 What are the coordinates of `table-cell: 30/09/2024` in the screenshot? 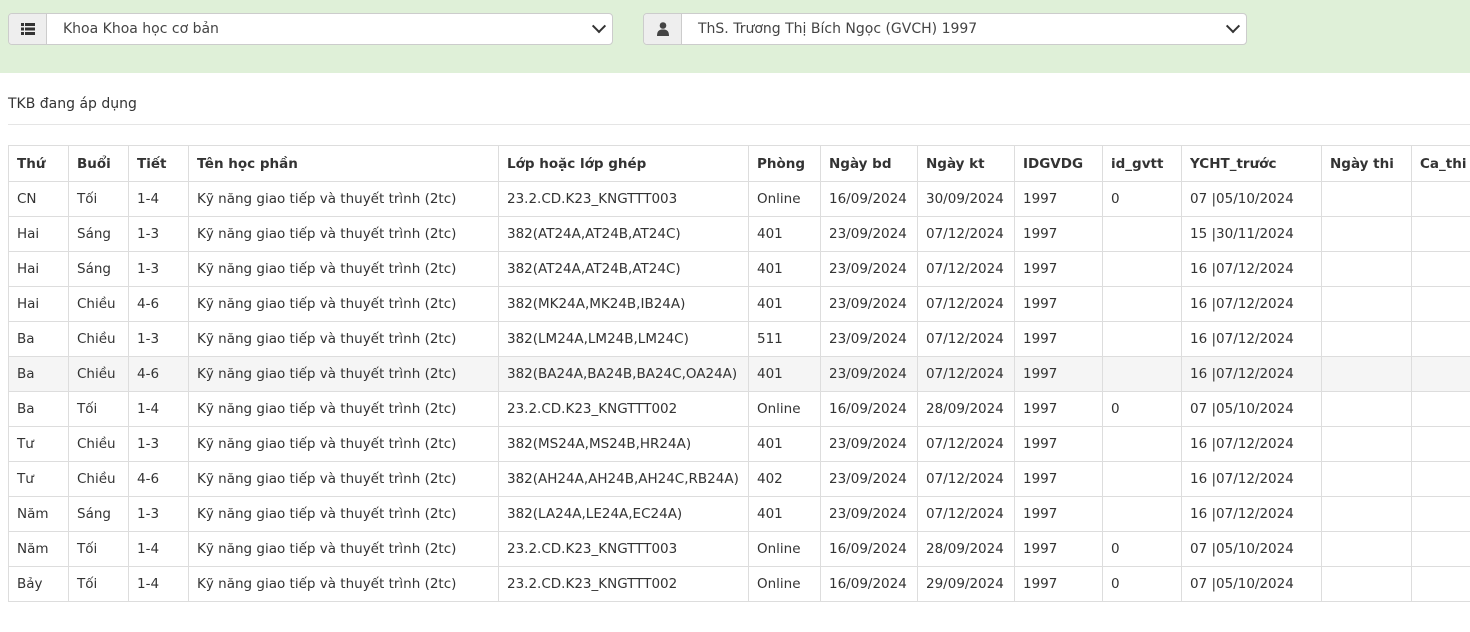 It's located at (966, 199).